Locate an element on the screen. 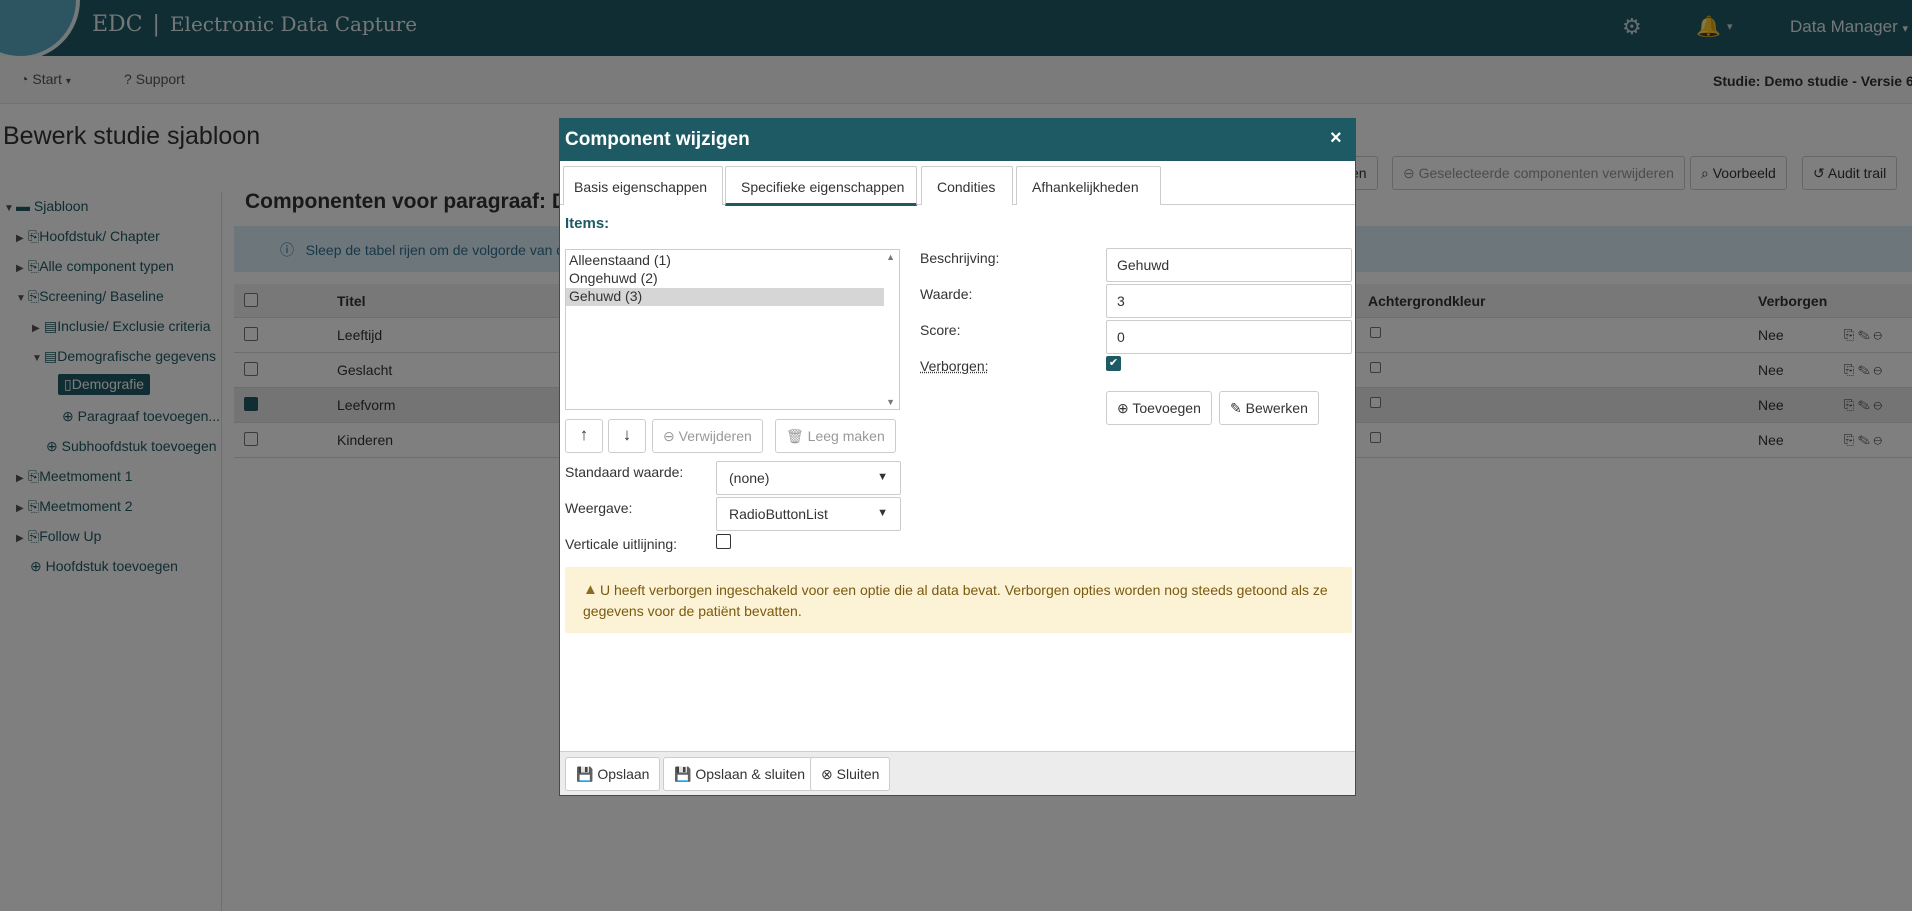 This screenshot has height=911, width=1912. display-select: RadioButtonList ▼ is located at coordinates (808, 514).